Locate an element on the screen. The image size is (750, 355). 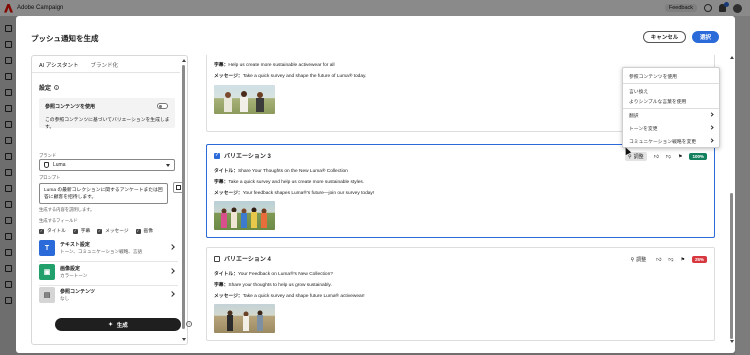
menu-item-simpler-language: よりシンプルな言葉を使用 is located at coordinates (672, 101).